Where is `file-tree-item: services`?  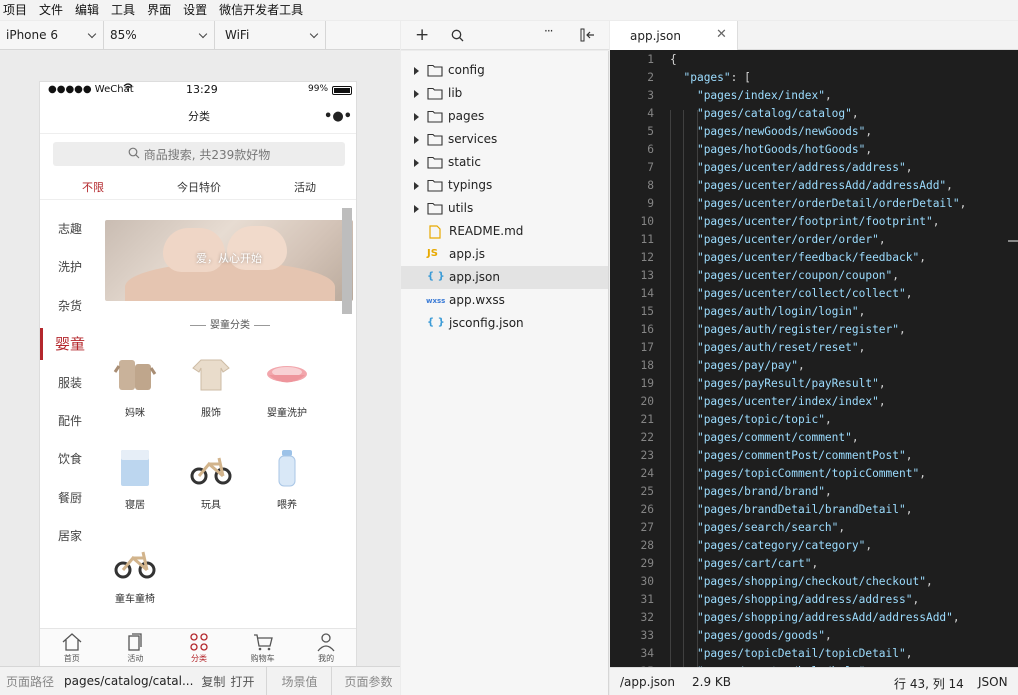 file-tree-item: services is located at coordinates (505, 139).